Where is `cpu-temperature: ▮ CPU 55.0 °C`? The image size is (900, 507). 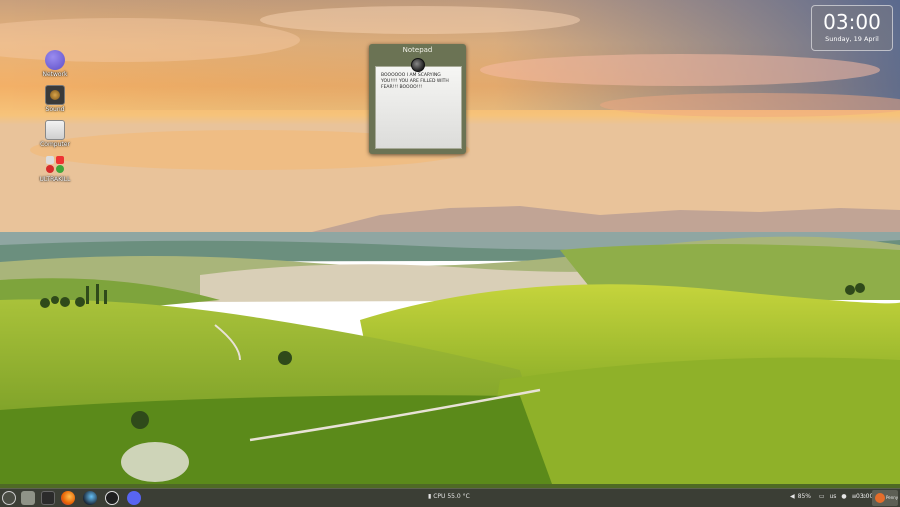
cpu-temperature: ▮ CPU 55.0 °C is located at coordinates (449, 496).